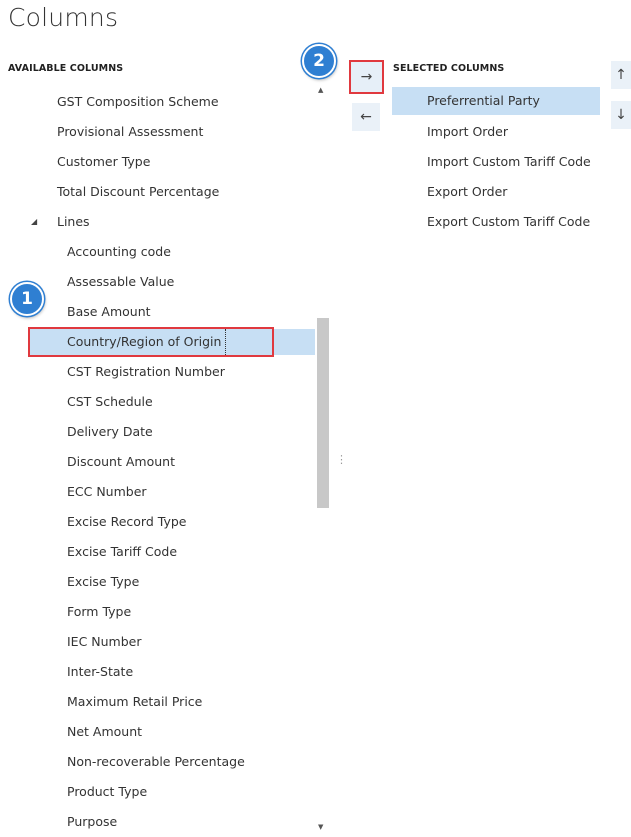 The image size is (631, 837). I want to click on selected-columns-header: SELECTED COLUMNS, so click(449, 68).